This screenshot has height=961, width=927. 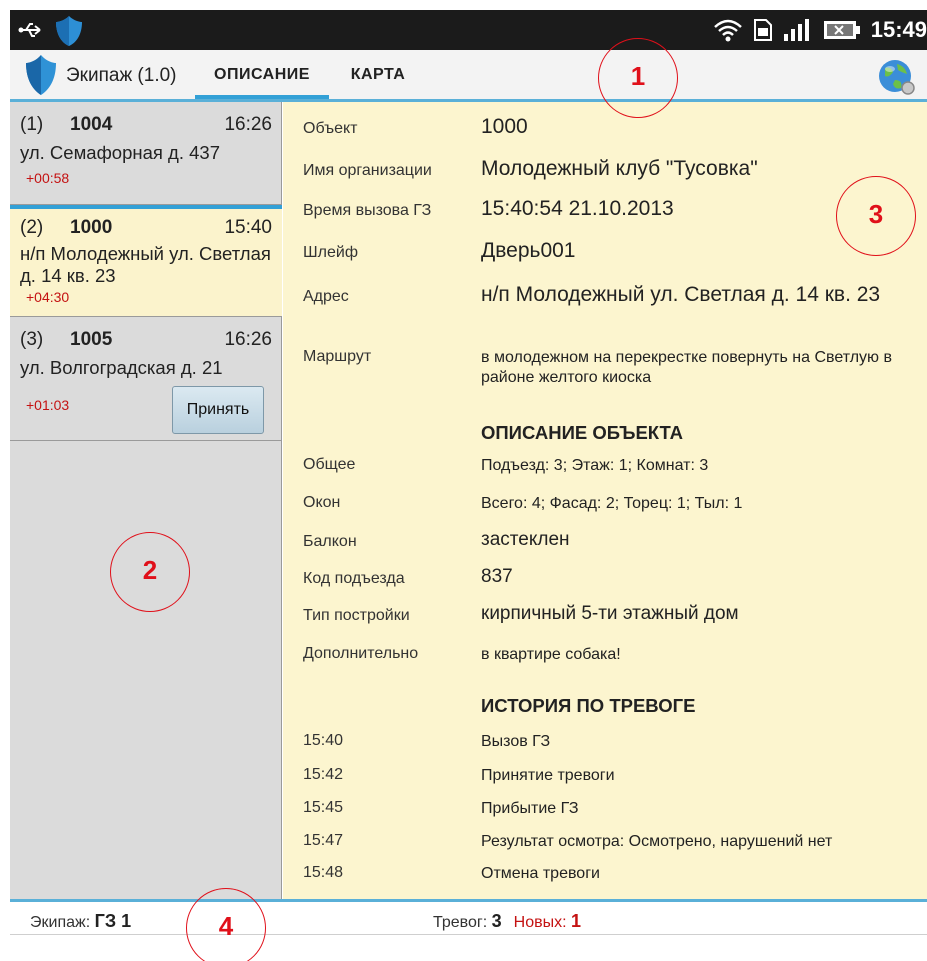 What do you see at coordinates (588, 705) in the screenshot?
I see `section-title: ИСТОРИЯ ПО ТРЕВОГЕ` at bounding box center [588, 705].